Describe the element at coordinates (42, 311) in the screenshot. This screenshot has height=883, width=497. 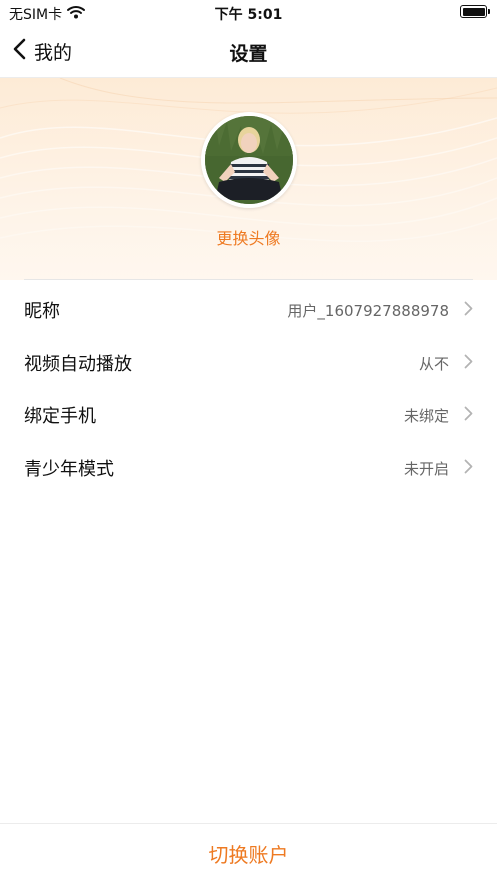
I see `row-label: 昵称` at that location.